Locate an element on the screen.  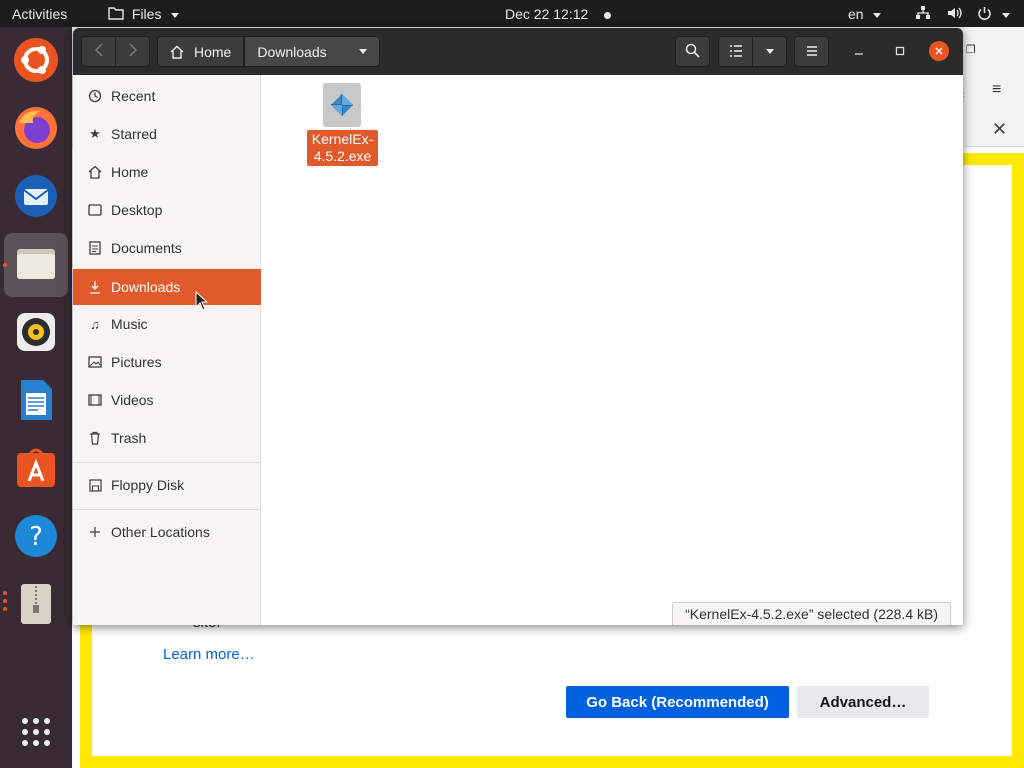
system-menu is located at coordinates (962, 14).